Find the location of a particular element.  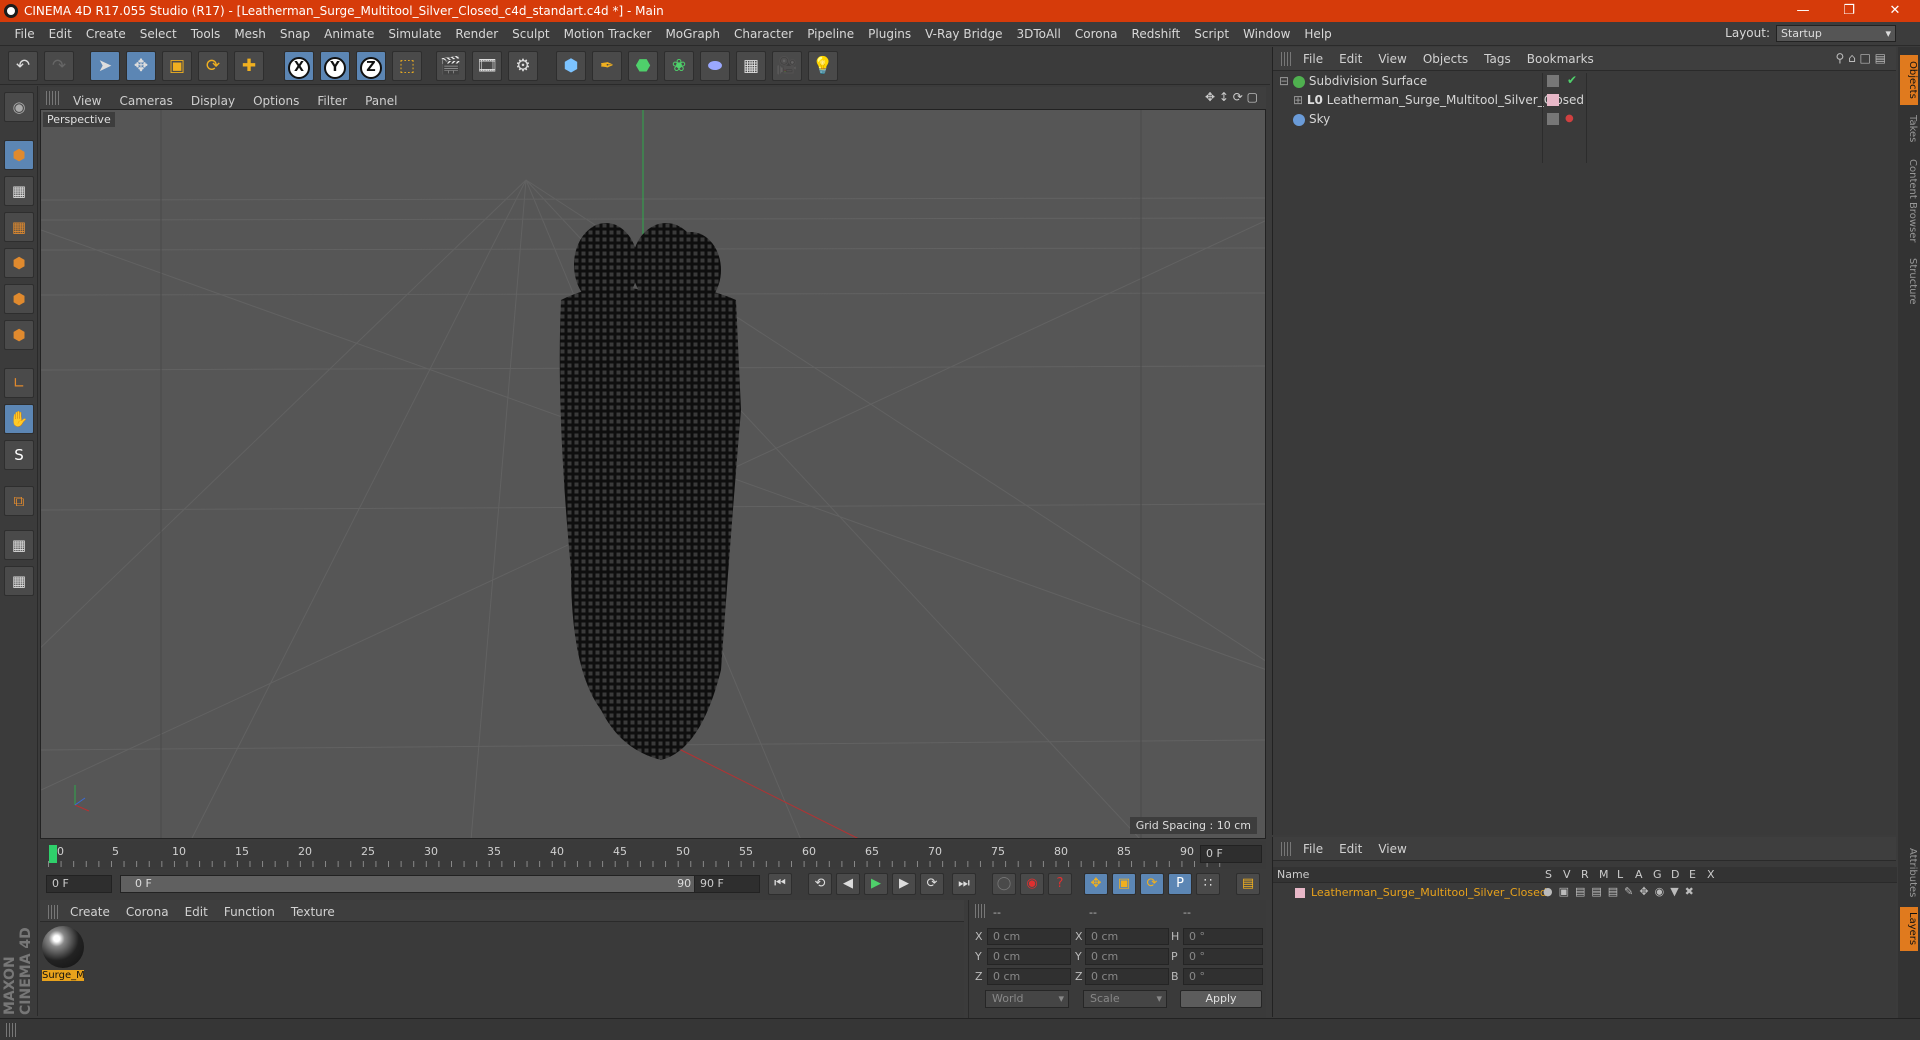

close-button: ✕ is located at coordinates (1895, 11).